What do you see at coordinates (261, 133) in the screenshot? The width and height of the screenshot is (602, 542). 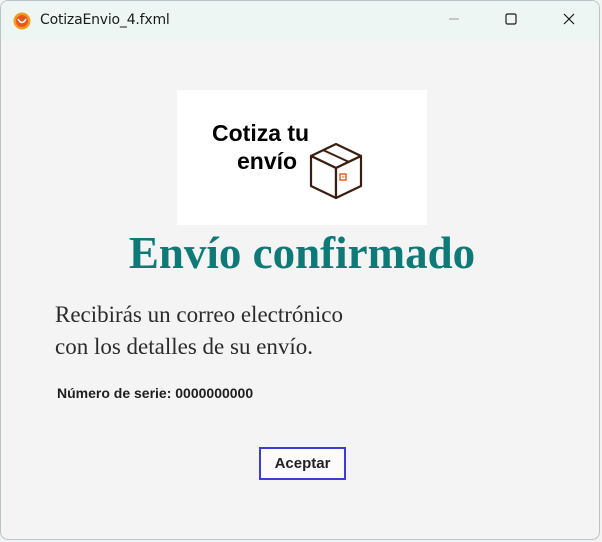 I see `logo-text-line1: Cotiza tu` at bounding box center [261, 133].